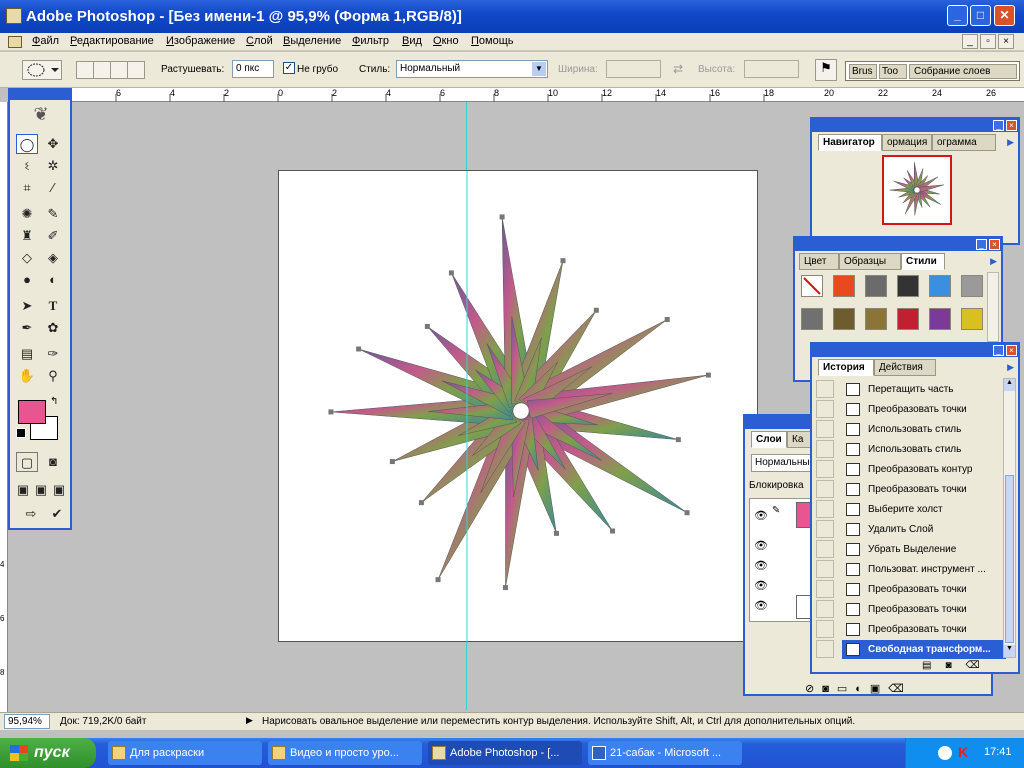 This screenshot has width=1024, height=768. What do you see at coordinates (1009, 559) in the screenshot?
I see `history-scroll-thumb` at bounding box center [1009, 559].